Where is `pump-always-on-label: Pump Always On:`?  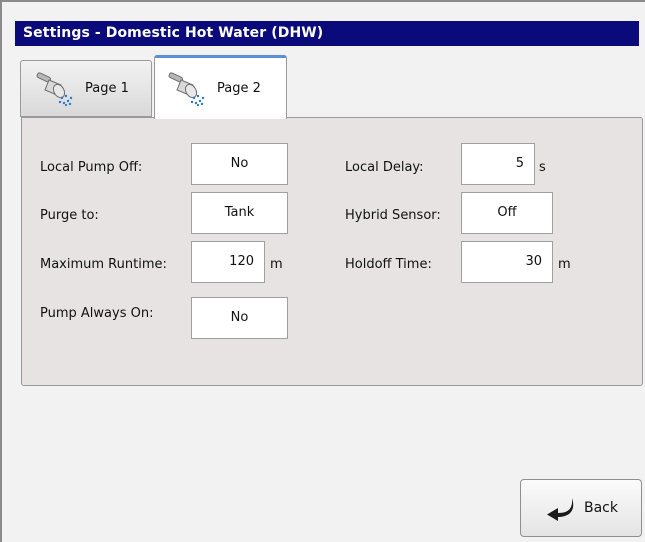 pump-always-on-label: Pump Always On: is located at coordinates (97, 313).